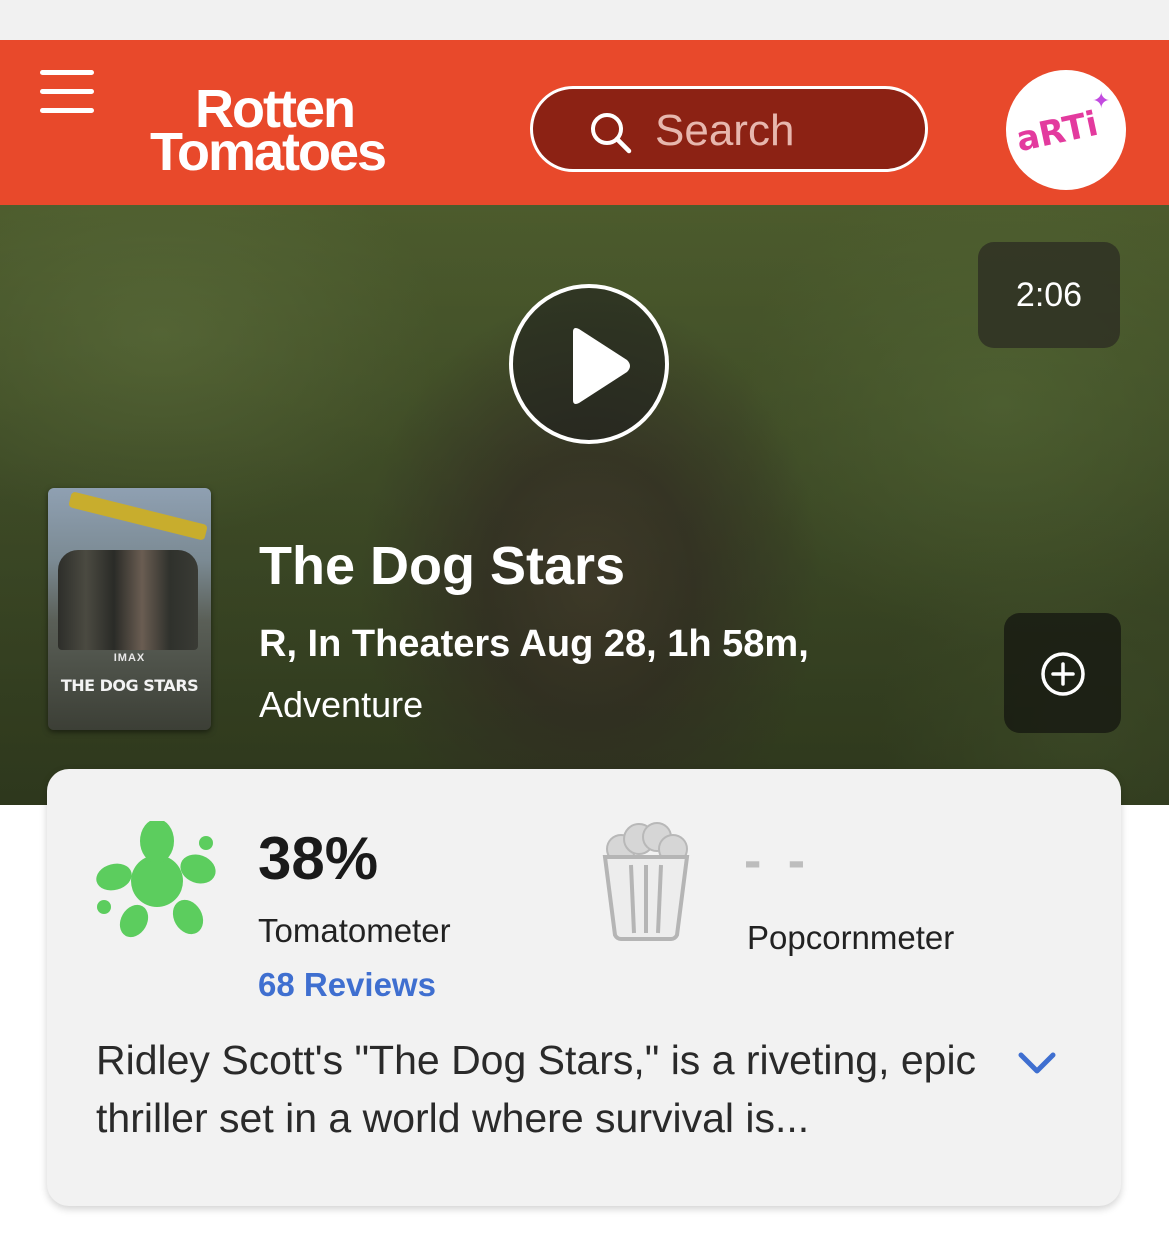 This screenshot has width=1169, height=1247. I want to click on tomatometer-label: Tomatometer, so click(354, 930).